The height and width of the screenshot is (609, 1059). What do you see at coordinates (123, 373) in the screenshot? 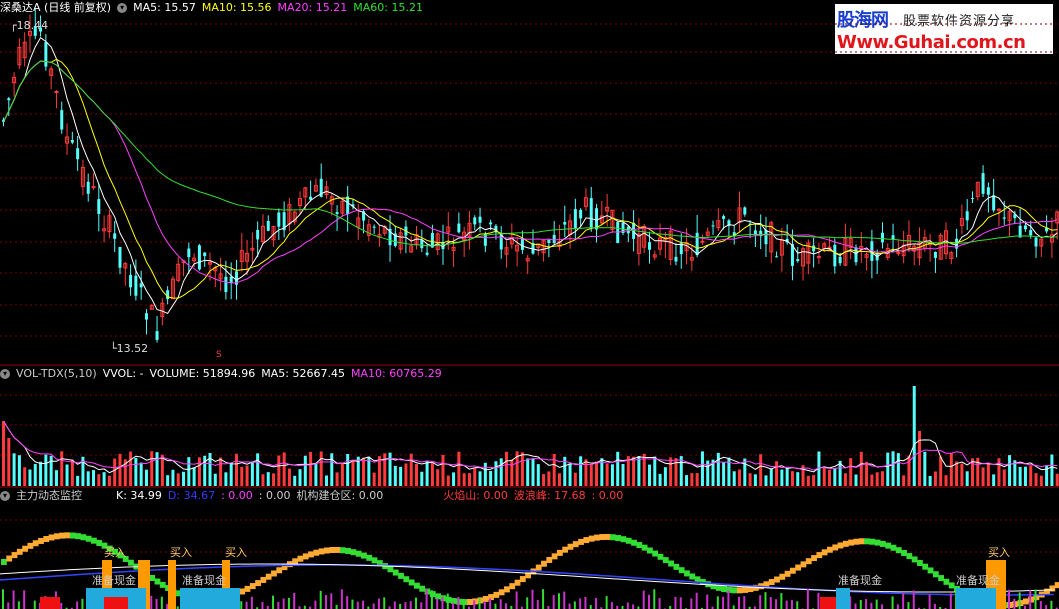
I see `vvol-value: VVOL: -` at bounding box center [123, 373].